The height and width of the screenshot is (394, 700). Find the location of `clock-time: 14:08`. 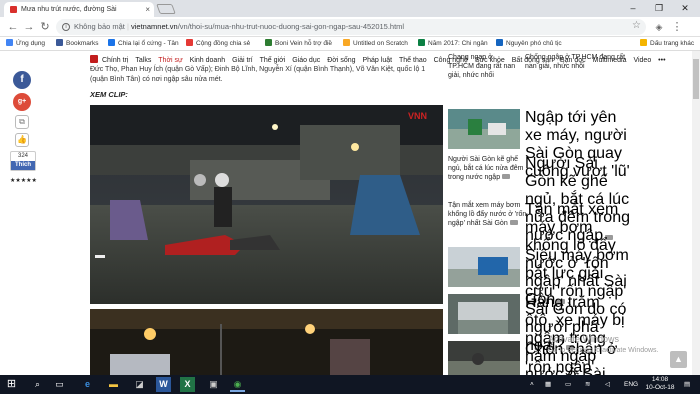

clock-time: 14:08 is located at coordinates (660, 379).